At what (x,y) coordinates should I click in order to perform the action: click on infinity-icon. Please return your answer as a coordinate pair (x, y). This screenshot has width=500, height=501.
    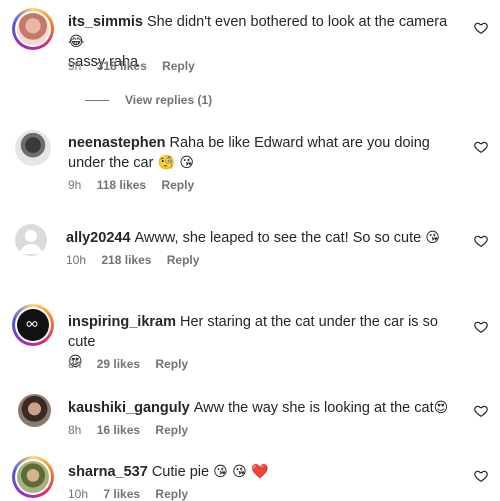
    Looking at the image, I should click on (32, 324).